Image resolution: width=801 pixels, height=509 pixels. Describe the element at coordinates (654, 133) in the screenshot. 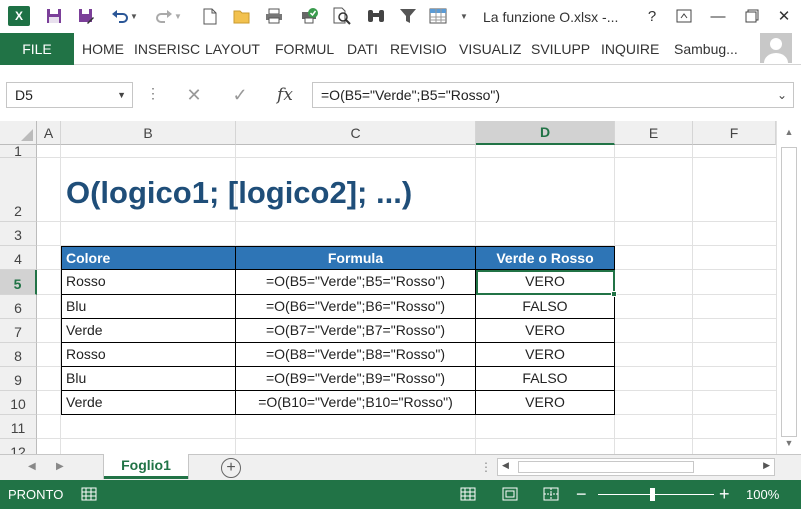

I see `column-header-e: E` at that location.